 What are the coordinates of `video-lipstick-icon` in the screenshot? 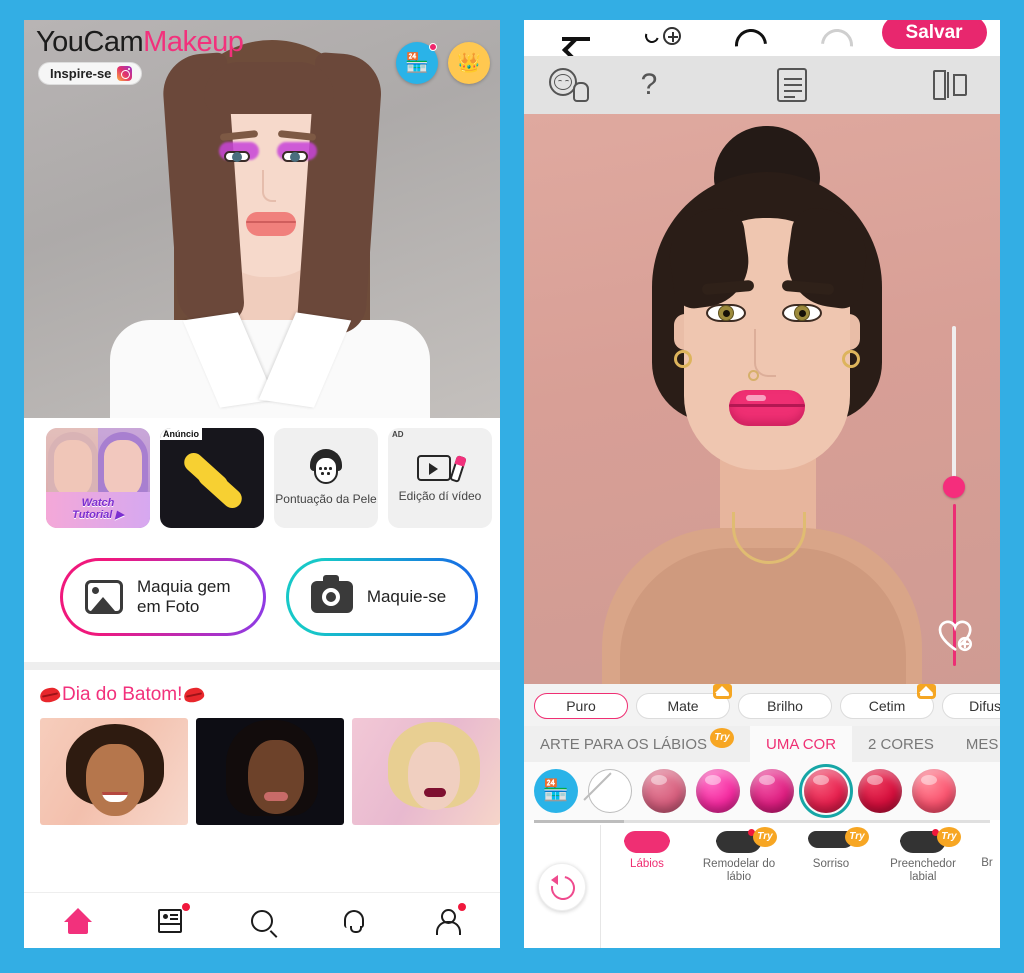 It's located at (442, 469).